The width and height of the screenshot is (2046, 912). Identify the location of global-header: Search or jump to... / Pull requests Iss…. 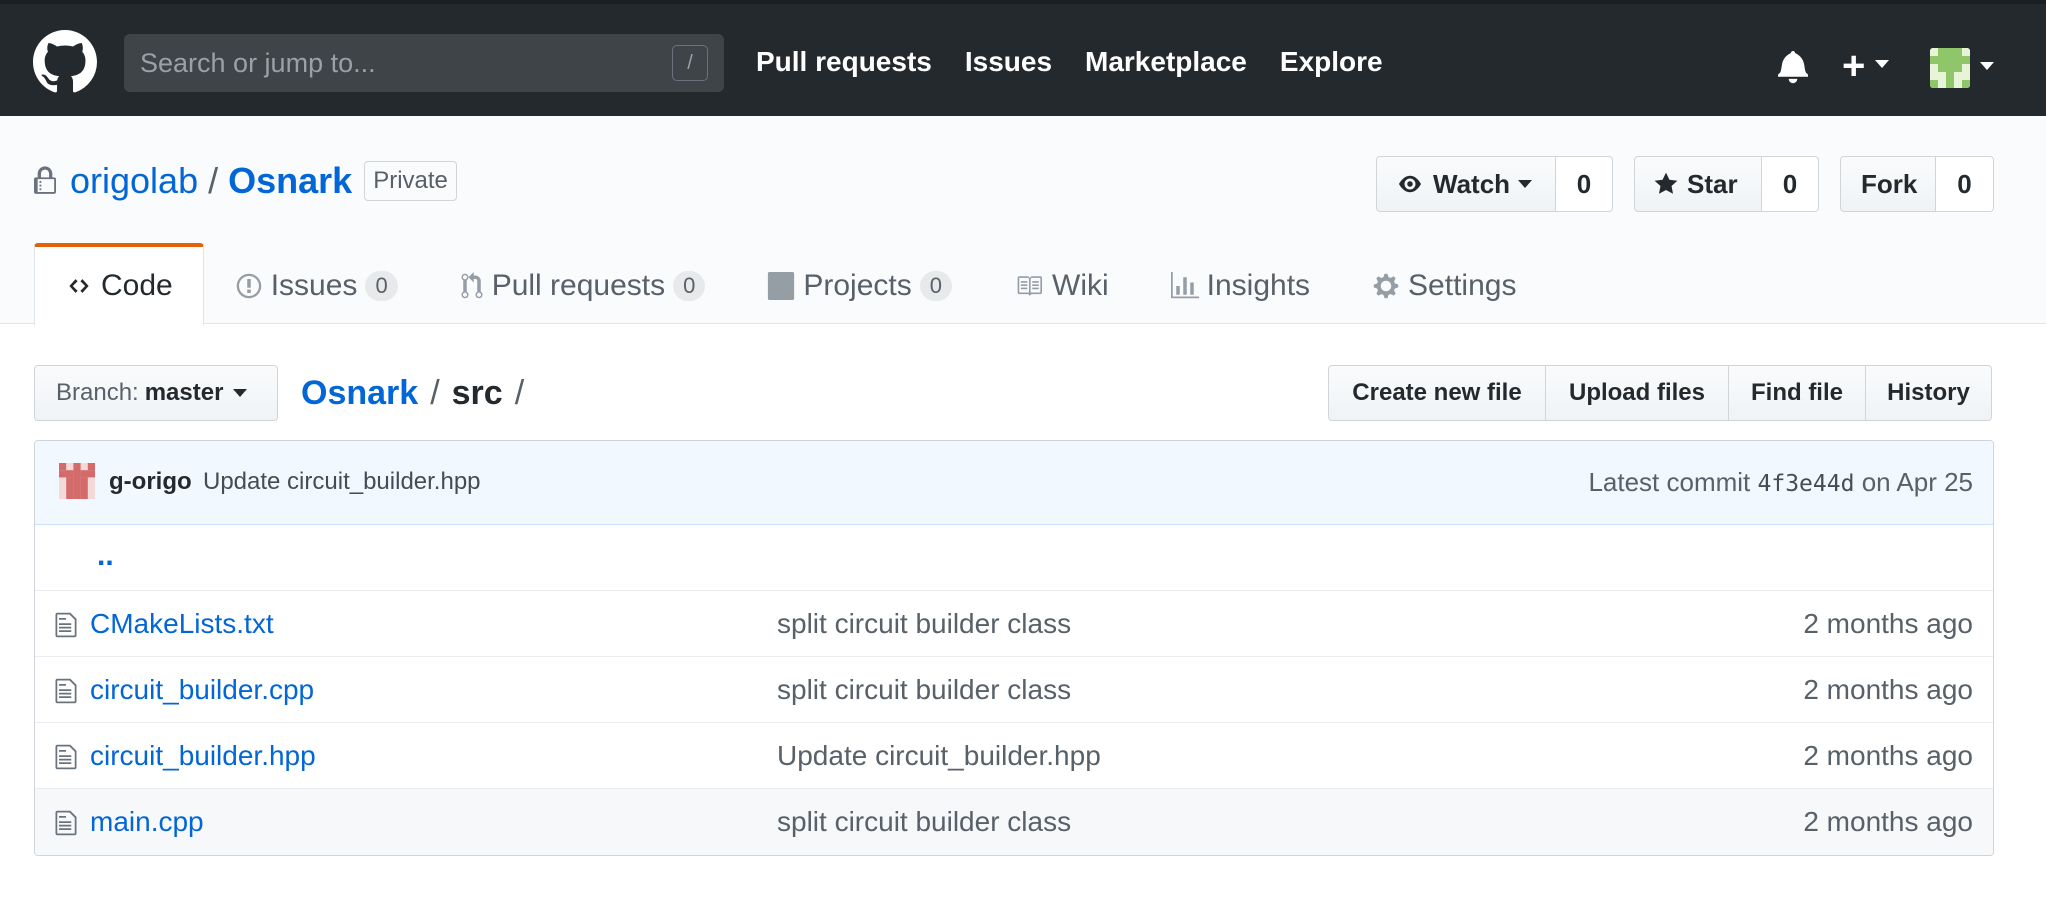
(1023, 58).